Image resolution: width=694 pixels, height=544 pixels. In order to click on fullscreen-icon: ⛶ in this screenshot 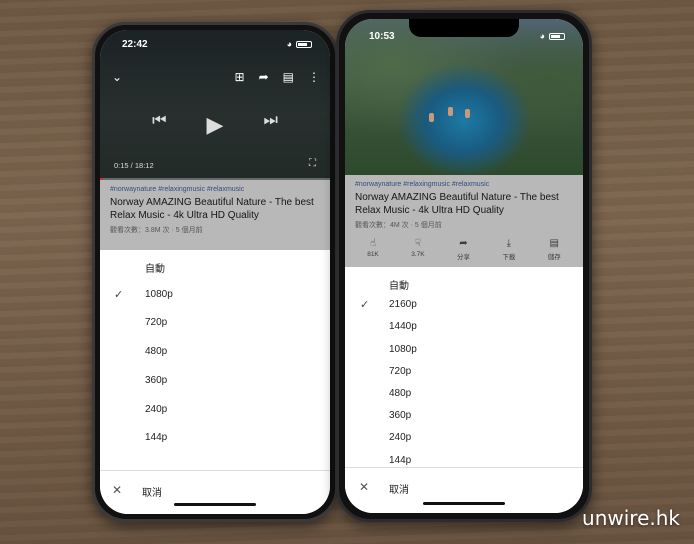, I will do `click(312, 163)`.